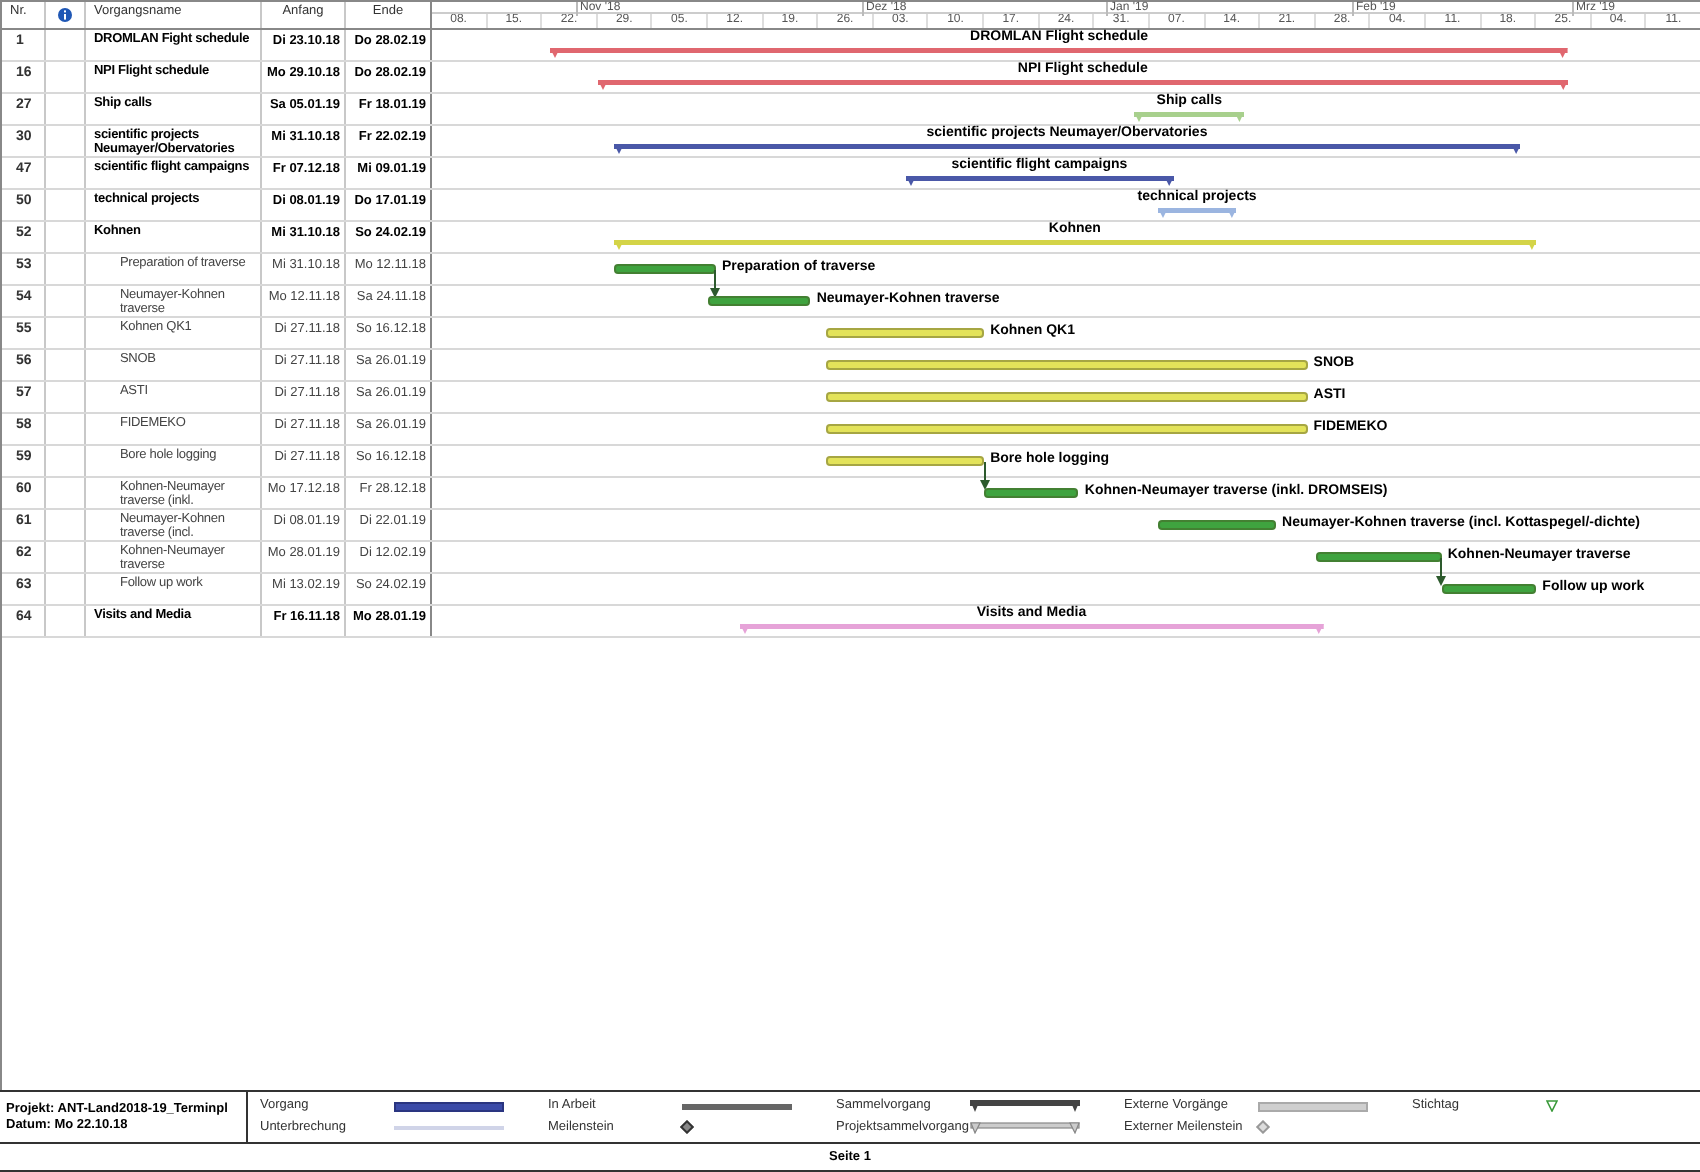 This screenshot has width=1700, height=1172. Describe the element at coordinates (1025, 1127) in the screenshot. I see `project-summary-symbol` at that location.